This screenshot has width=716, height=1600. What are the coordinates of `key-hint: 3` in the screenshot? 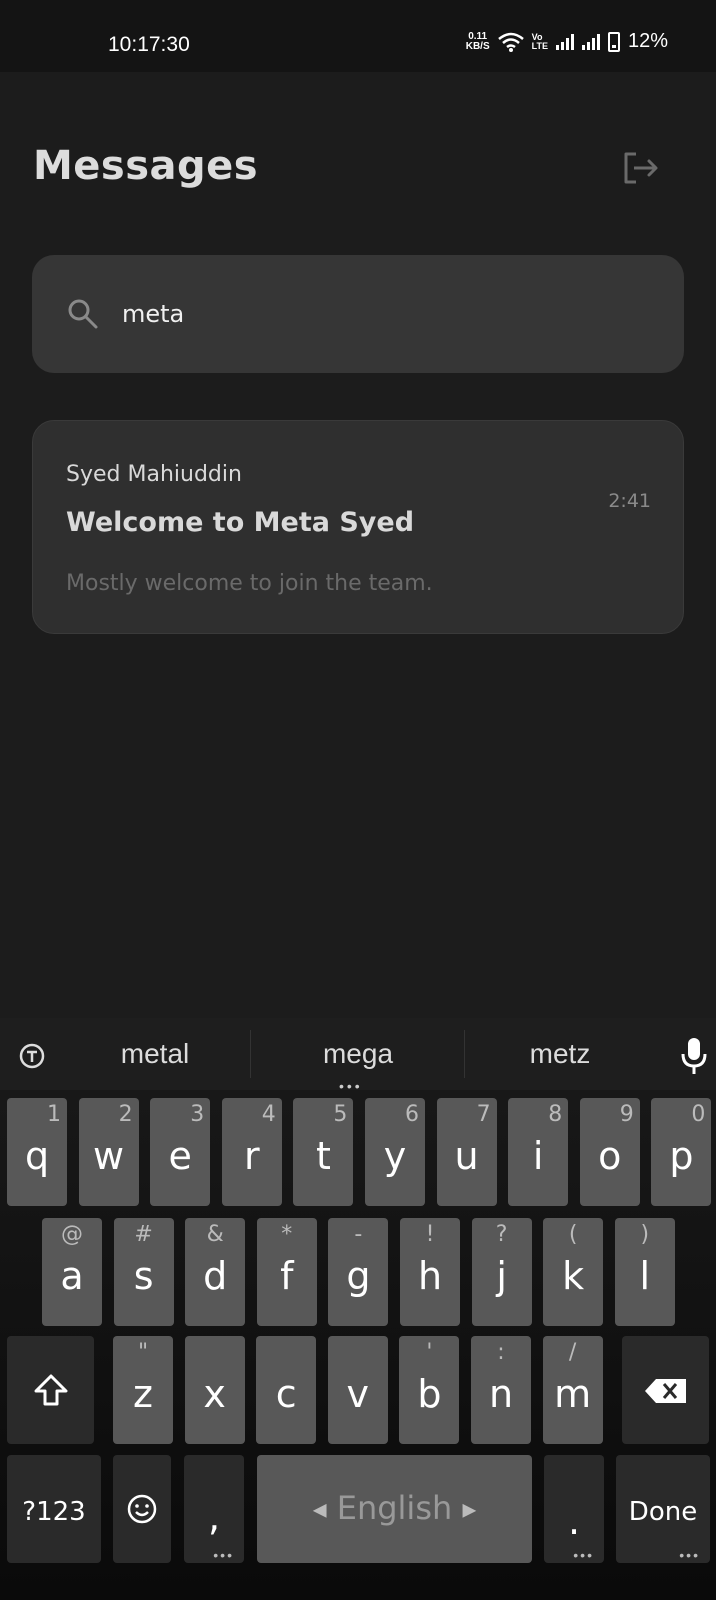 It's located at (197, 1114).